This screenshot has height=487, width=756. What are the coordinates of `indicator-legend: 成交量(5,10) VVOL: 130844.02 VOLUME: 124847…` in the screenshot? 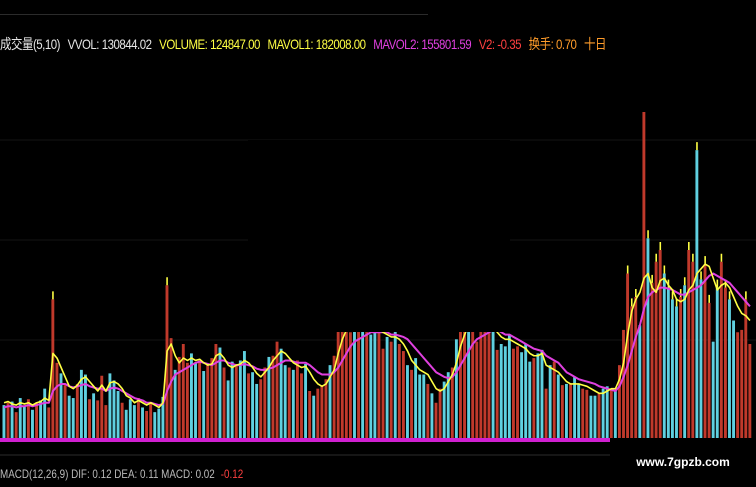 It's located at (305, 44).